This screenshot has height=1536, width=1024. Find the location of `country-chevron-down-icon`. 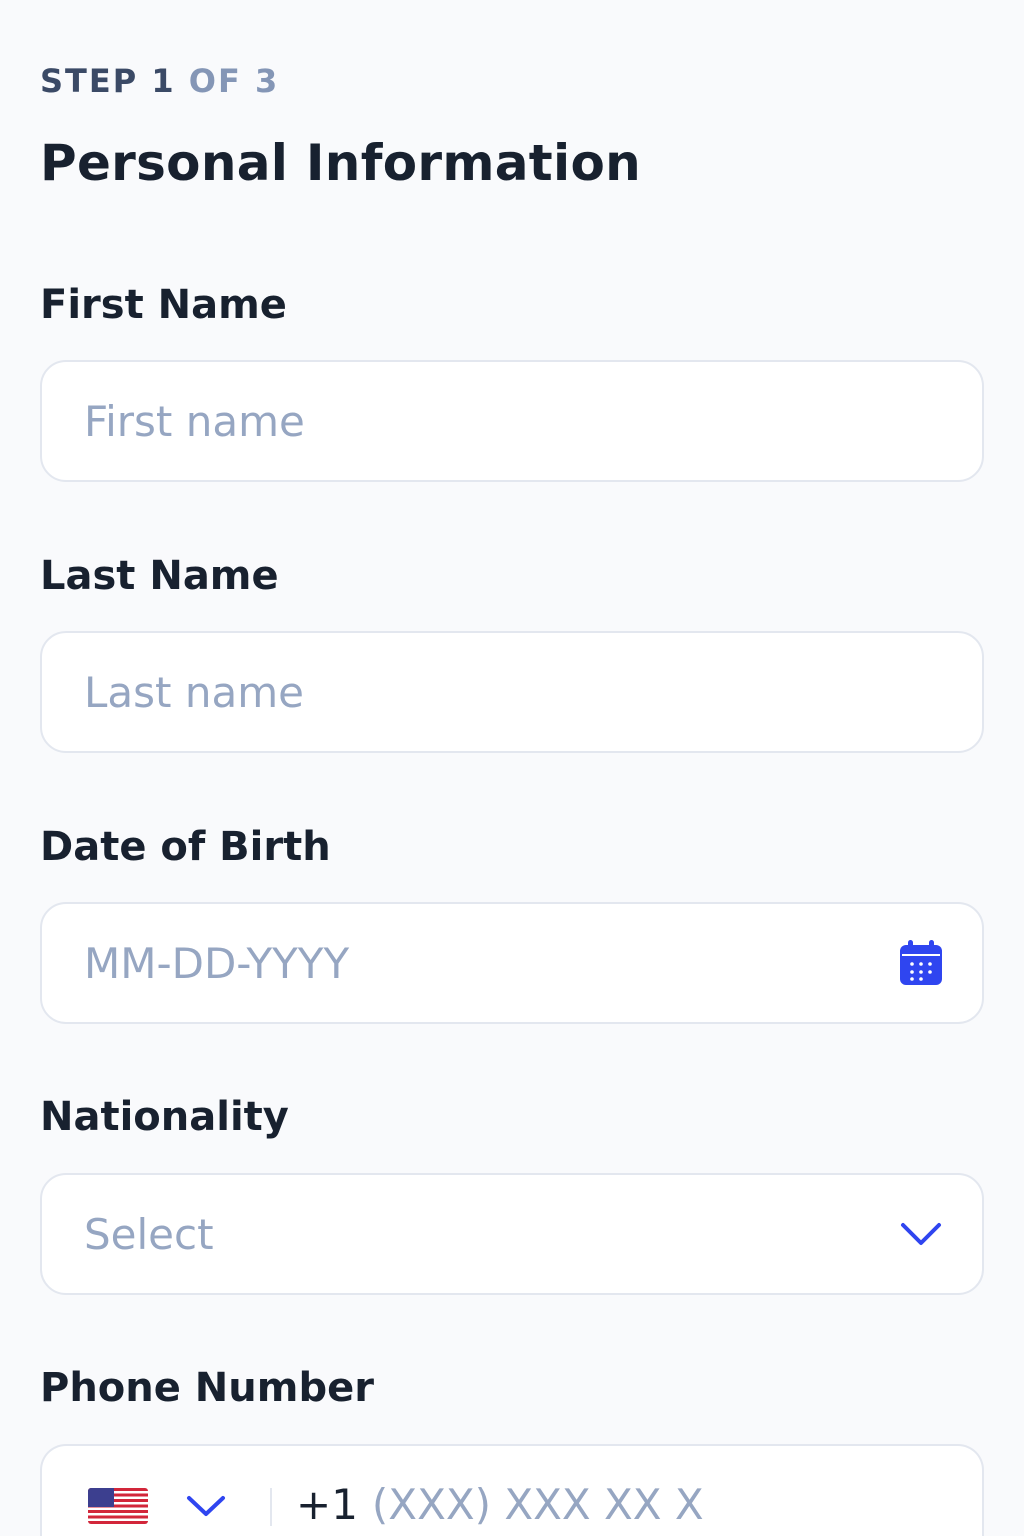

country-chevron-down-icon is located at coordinates (206, 1506).